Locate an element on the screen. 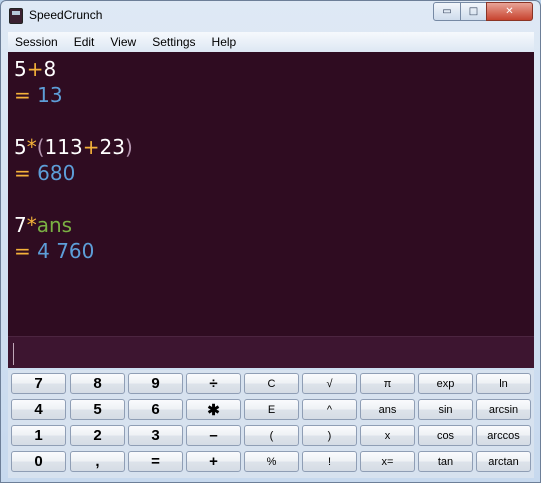 The image size is (541, 483). menu-session: Session is located at coordinates (36, 42).